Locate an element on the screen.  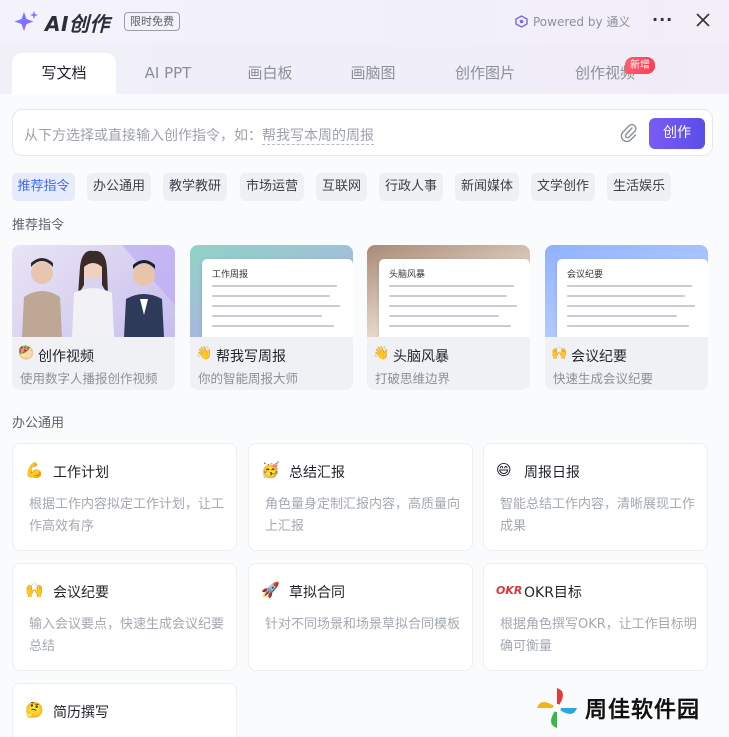
watermark-text: 周佳软件园 is located at coordinates (643, 710).